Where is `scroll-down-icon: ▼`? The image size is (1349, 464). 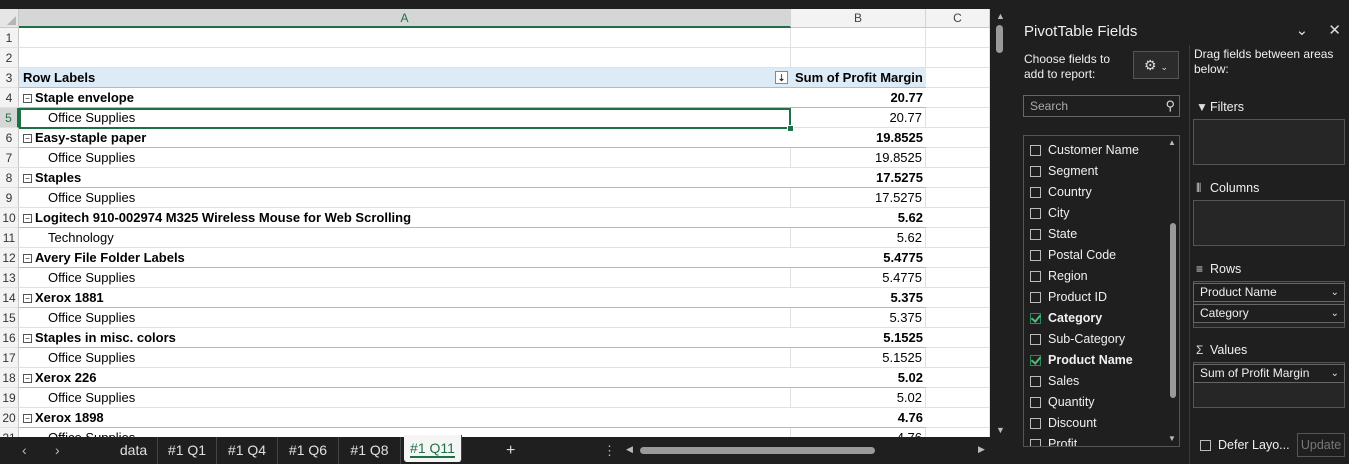
scroll-down-icon: ▼ is located at coordinates (1000, 430).